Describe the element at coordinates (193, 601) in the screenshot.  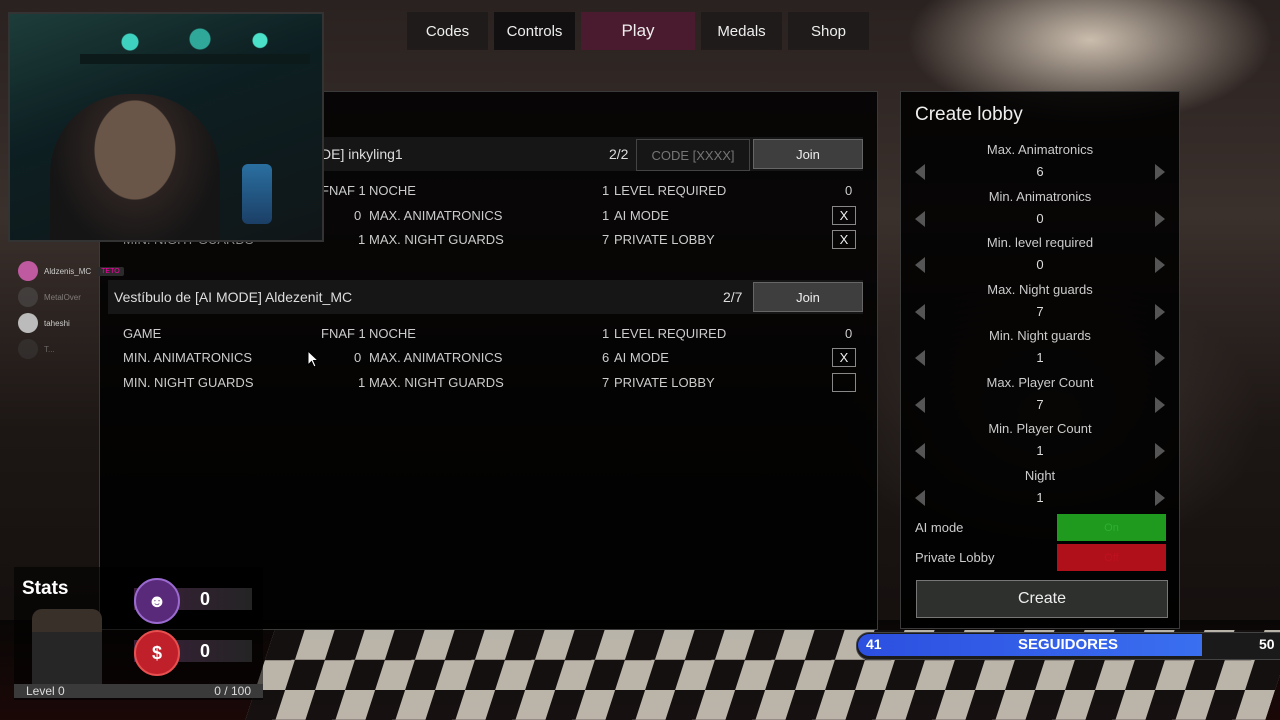
I see `animatronic-stat: ☻ 0` at that location.